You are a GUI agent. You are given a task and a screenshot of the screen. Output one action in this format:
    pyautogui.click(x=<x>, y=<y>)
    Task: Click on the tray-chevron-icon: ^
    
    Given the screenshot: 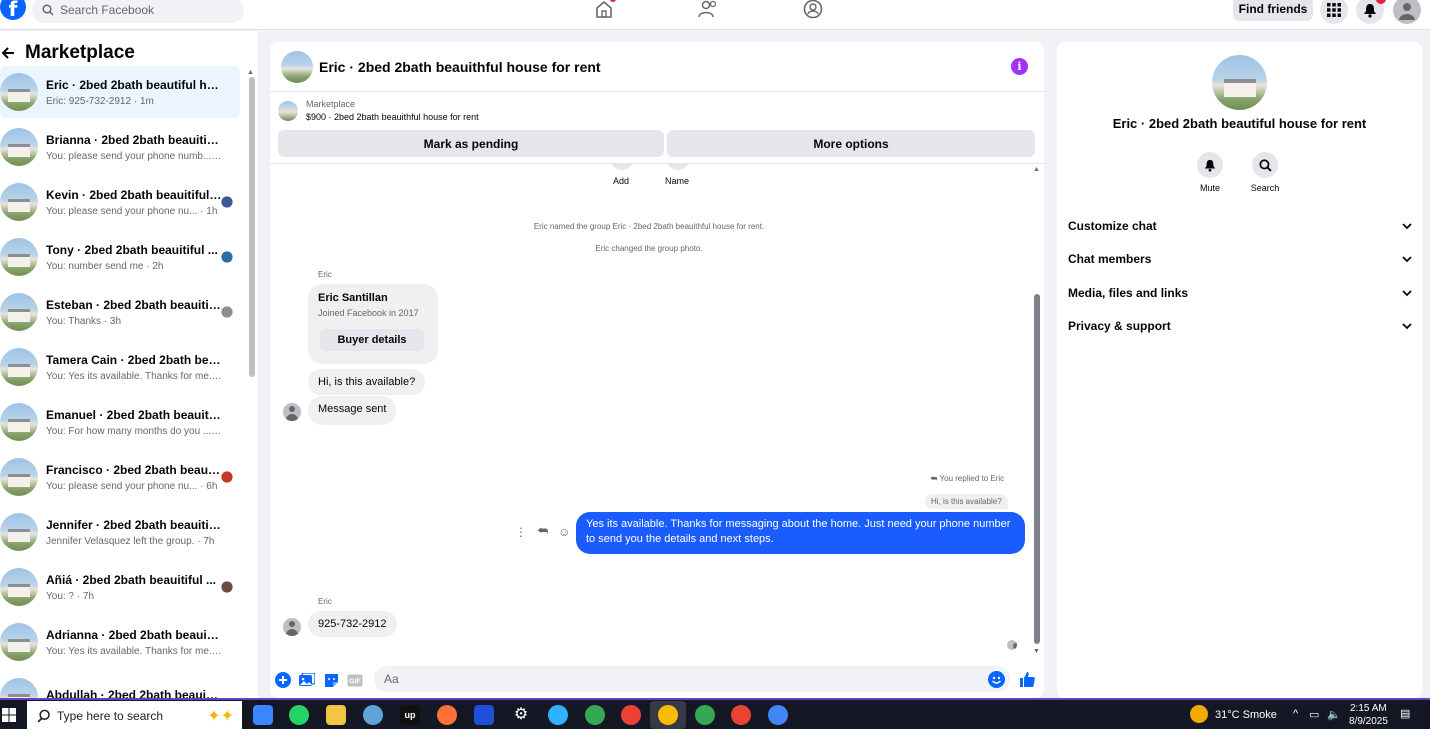 What is the action you would take?
    pyautogui.click(x=1295, y=714)
    